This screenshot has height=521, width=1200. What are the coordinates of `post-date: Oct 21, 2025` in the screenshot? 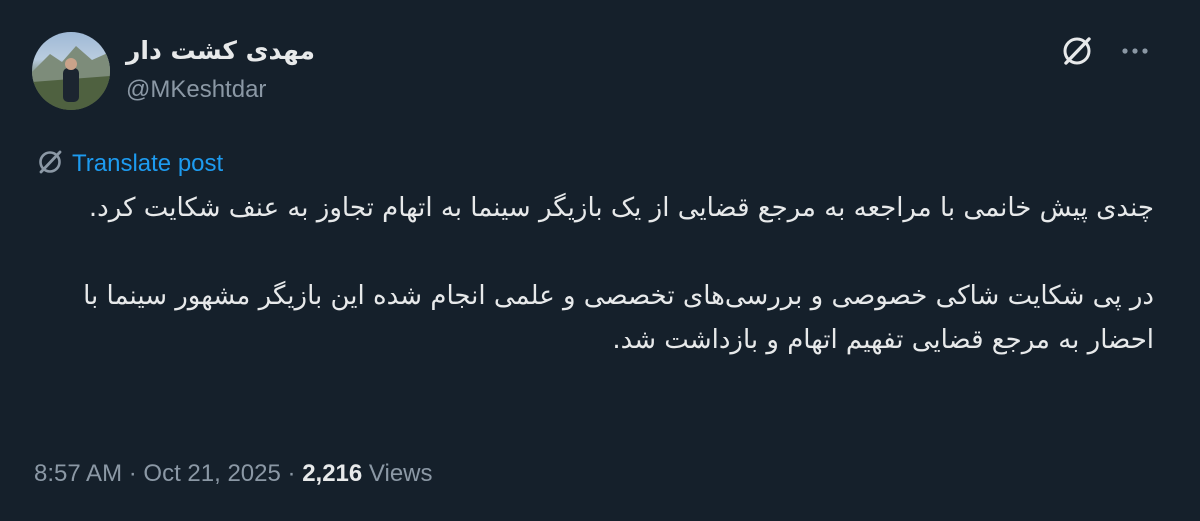 It's located at (211, 473).